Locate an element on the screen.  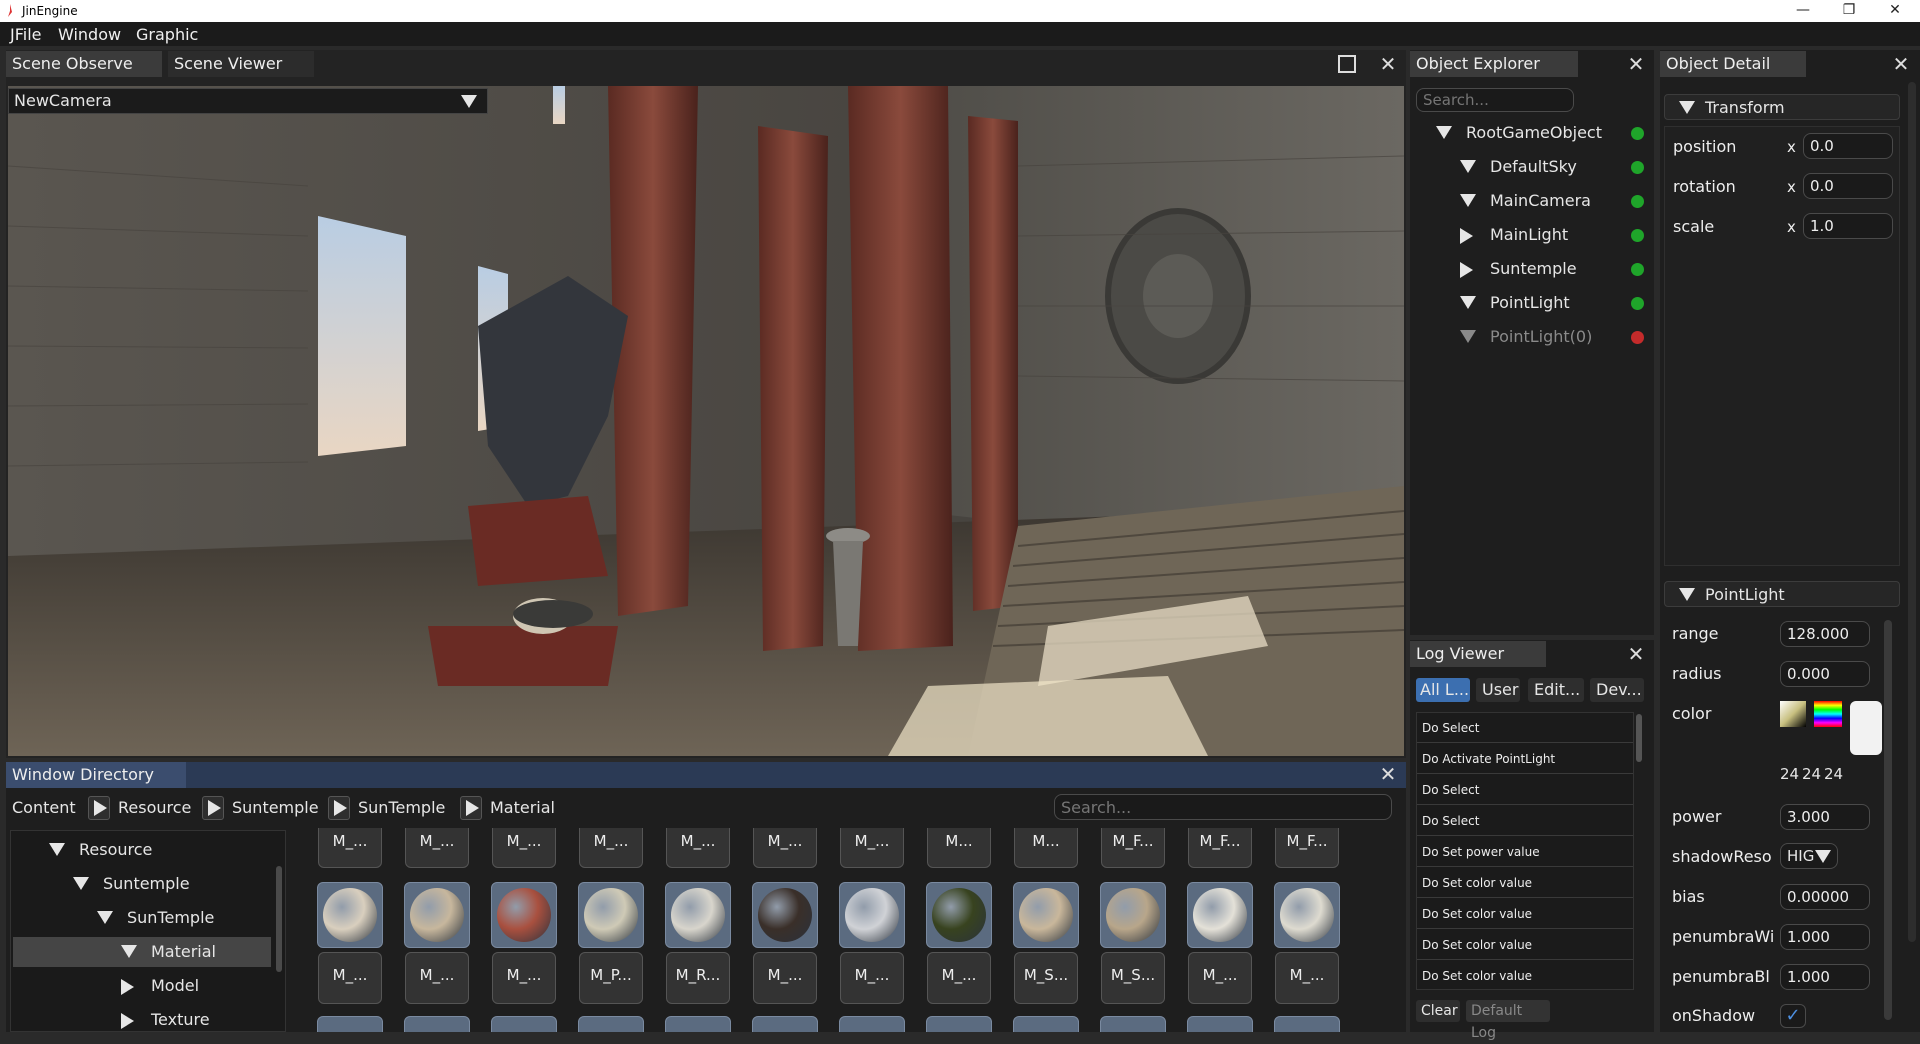
onshadow-checkbox: ✓ is located at coordinates (1793, 1016).